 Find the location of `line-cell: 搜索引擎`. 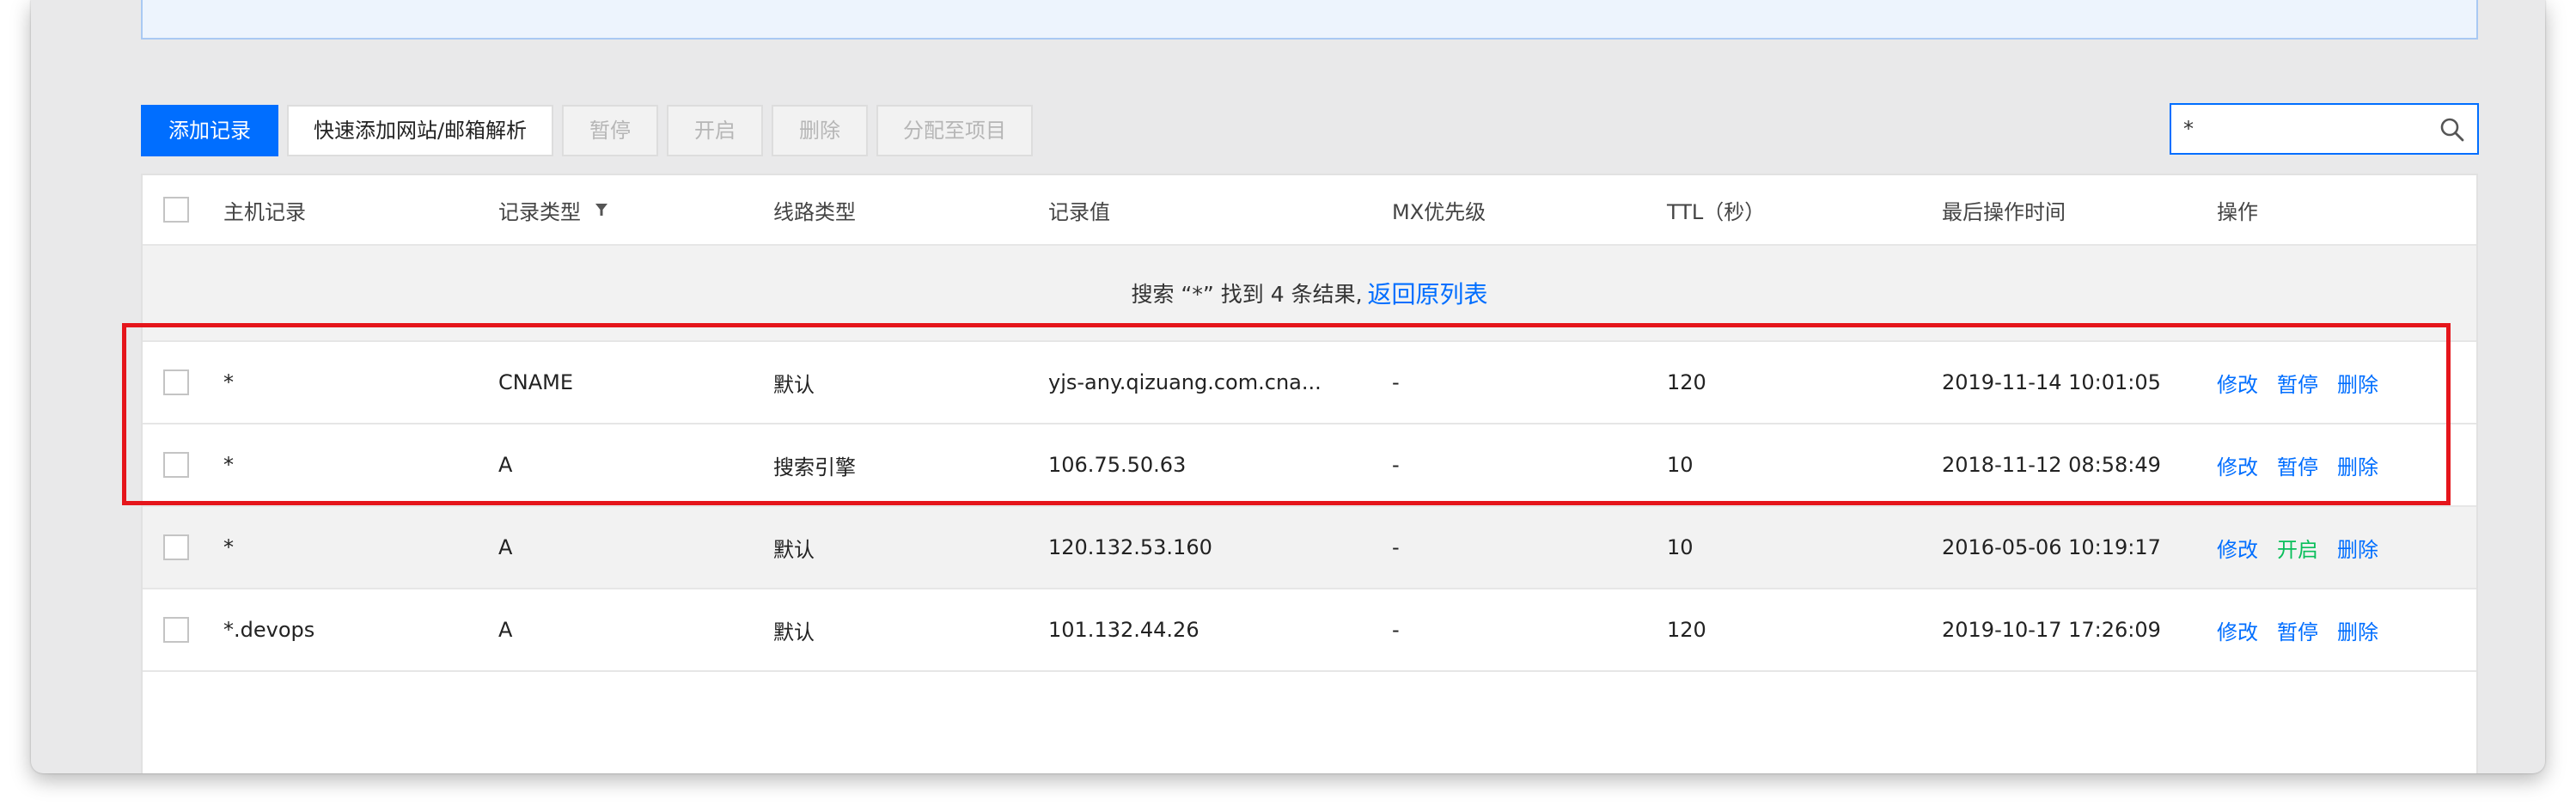

line-cell: 搜索引擎 is located at coordinates (814, 467).